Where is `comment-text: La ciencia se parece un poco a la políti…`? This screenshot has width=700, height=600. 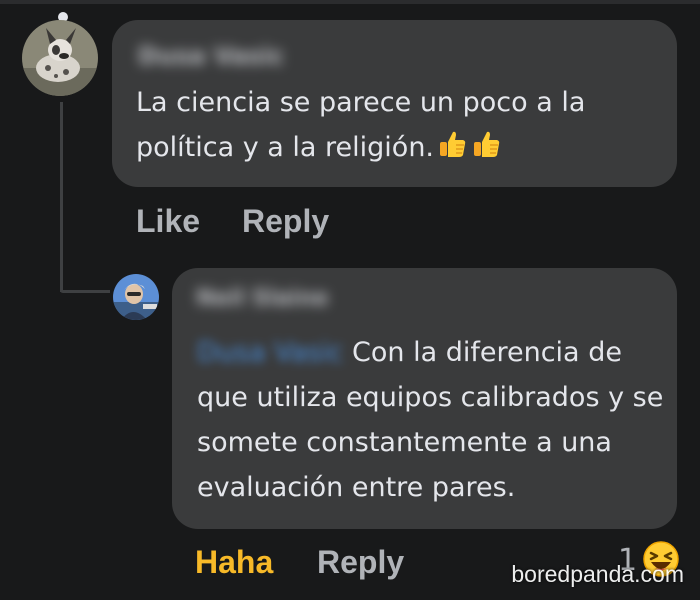 comment-text: La ciencia se parece un poco a la políti… is located at coordinates (401, 125).